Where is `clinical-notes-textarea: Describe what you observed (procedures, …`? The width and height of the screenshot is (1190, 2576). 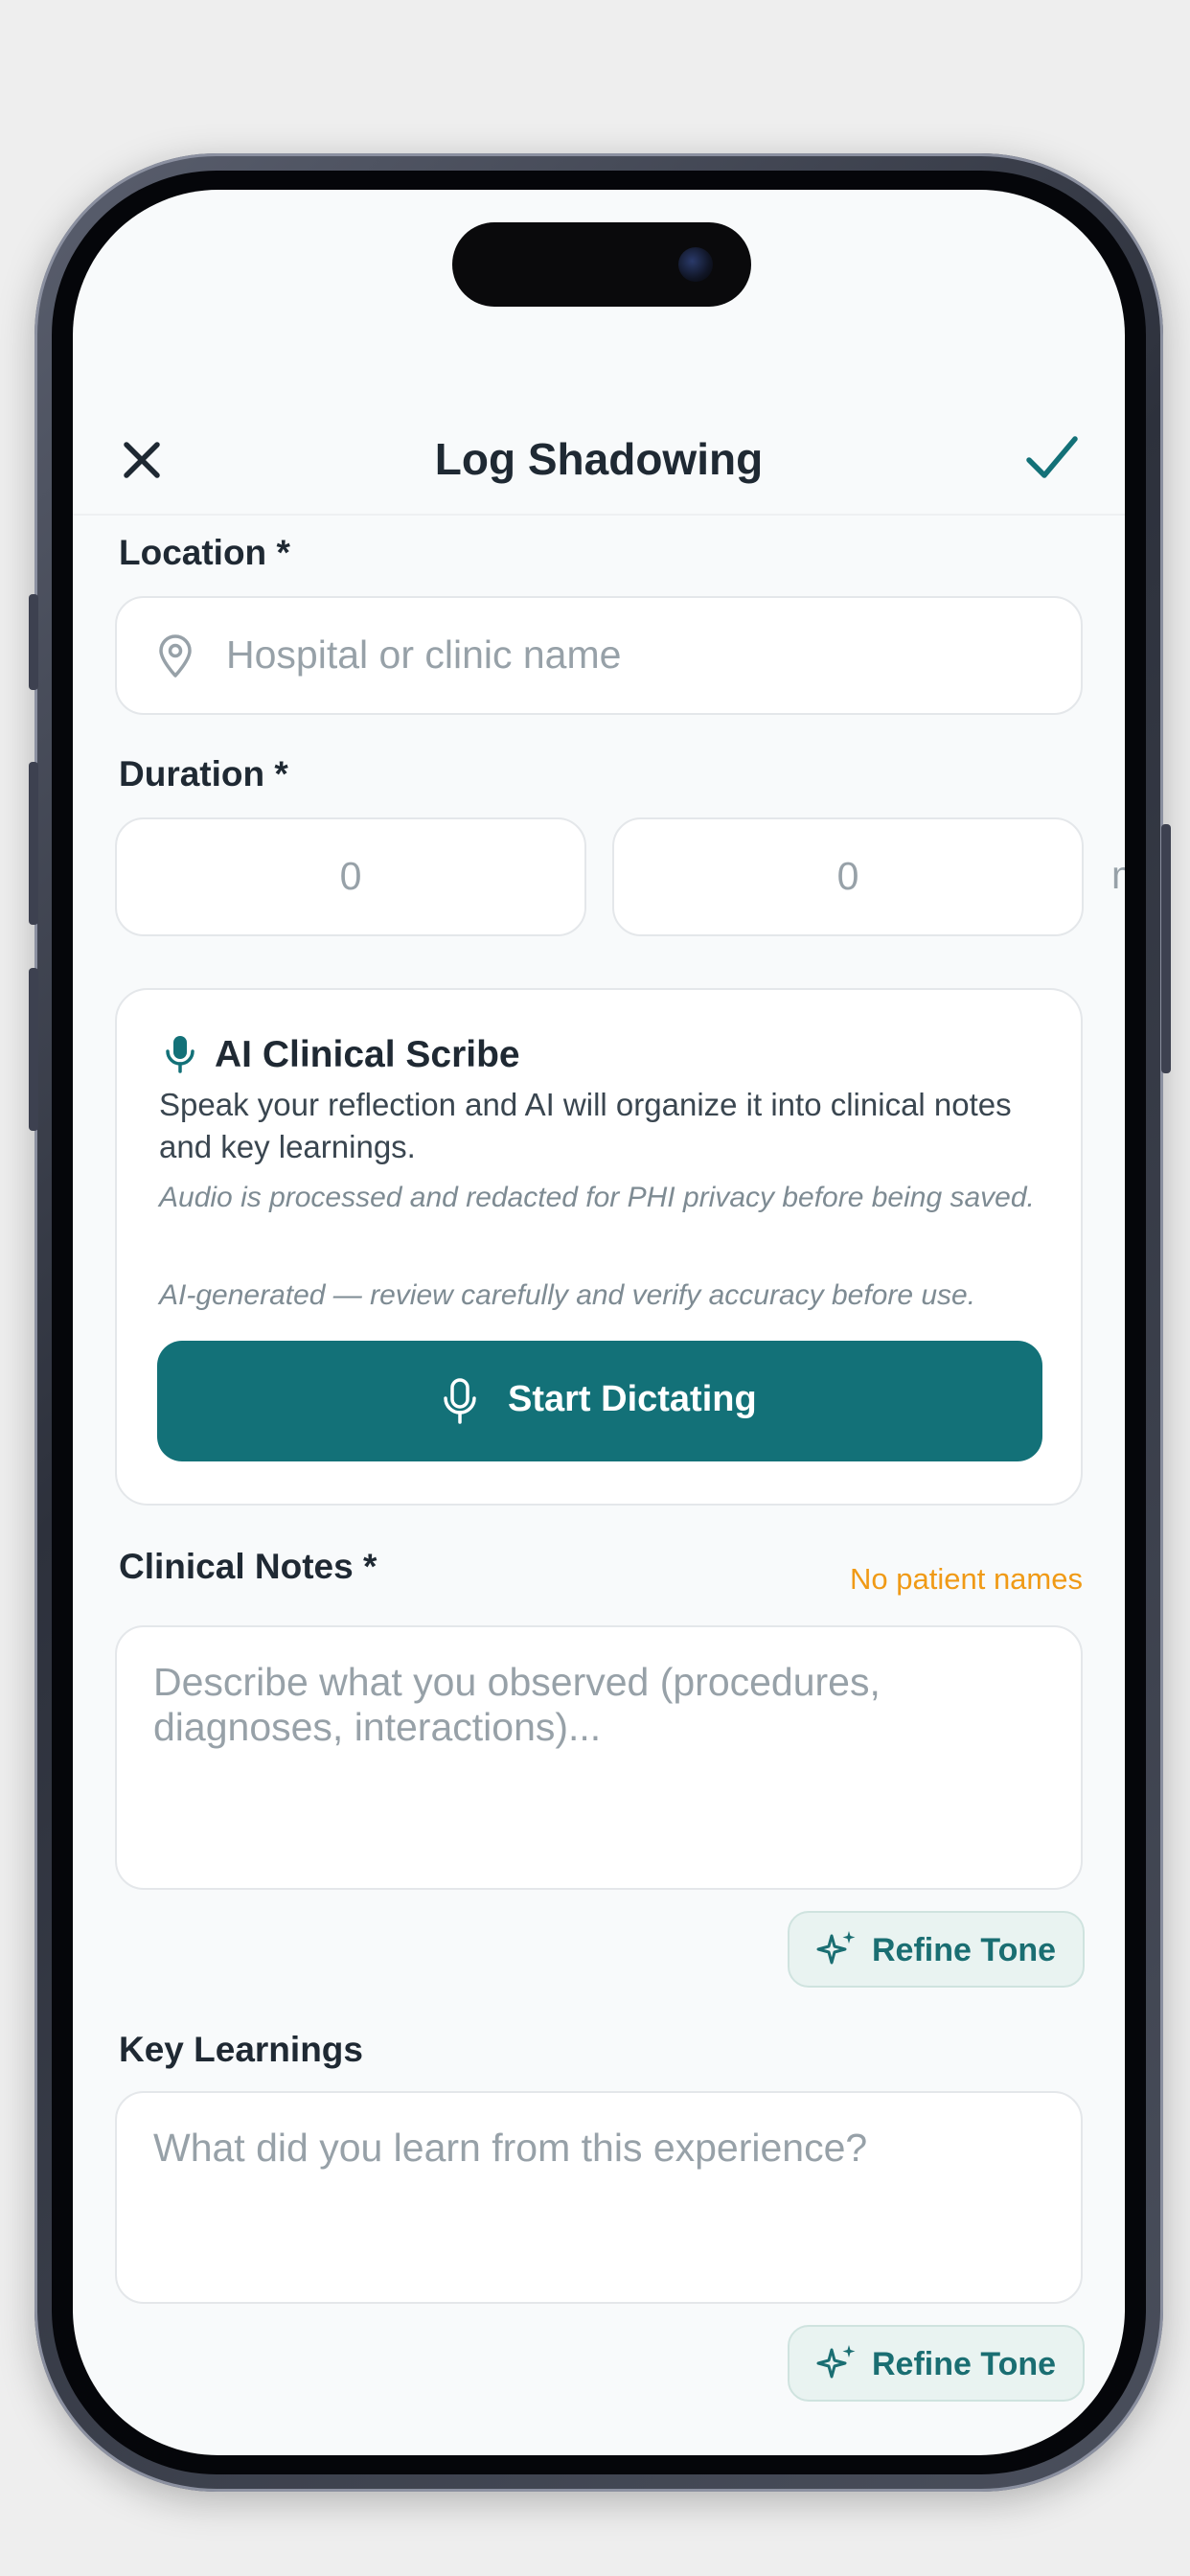 clinical-notes-textarea: Describe what you observed (procedures, … is located at coordinates (599, 1757).